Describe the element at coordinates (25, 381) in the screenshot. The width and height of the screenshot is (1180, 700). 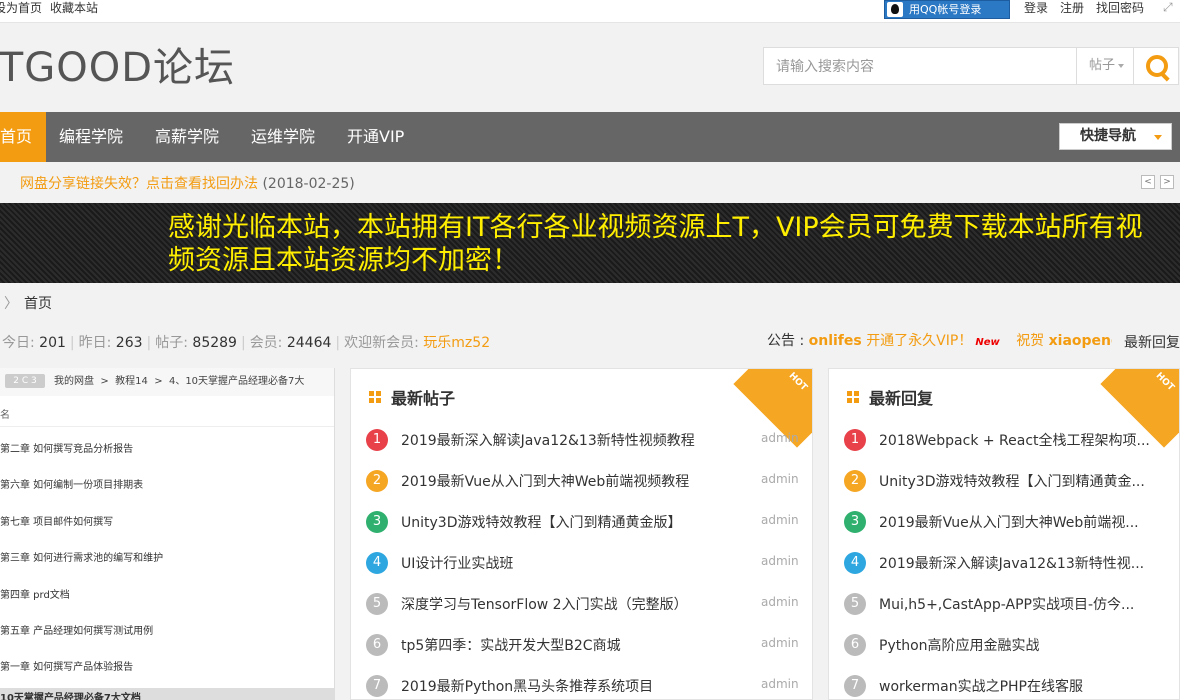
I see `slider-control: 2 C 3` at that location.